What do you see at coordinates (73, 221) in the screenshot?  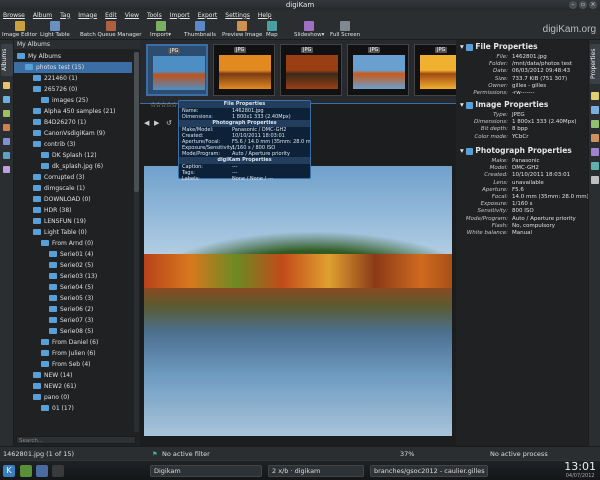 I see `album-item: LENSFUN (19)` at bounding box center [73, 221].